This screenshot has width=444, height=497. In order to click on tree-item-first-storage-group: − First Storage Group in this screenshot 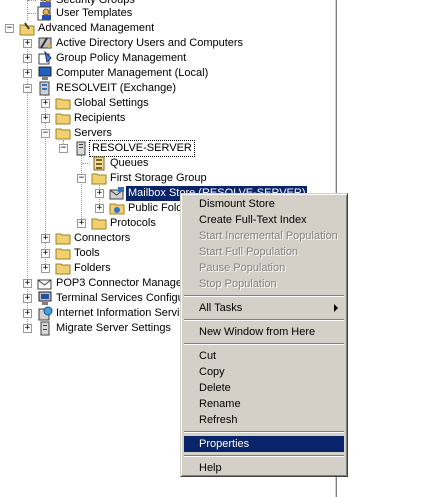, I will do `click(167, 178)`.